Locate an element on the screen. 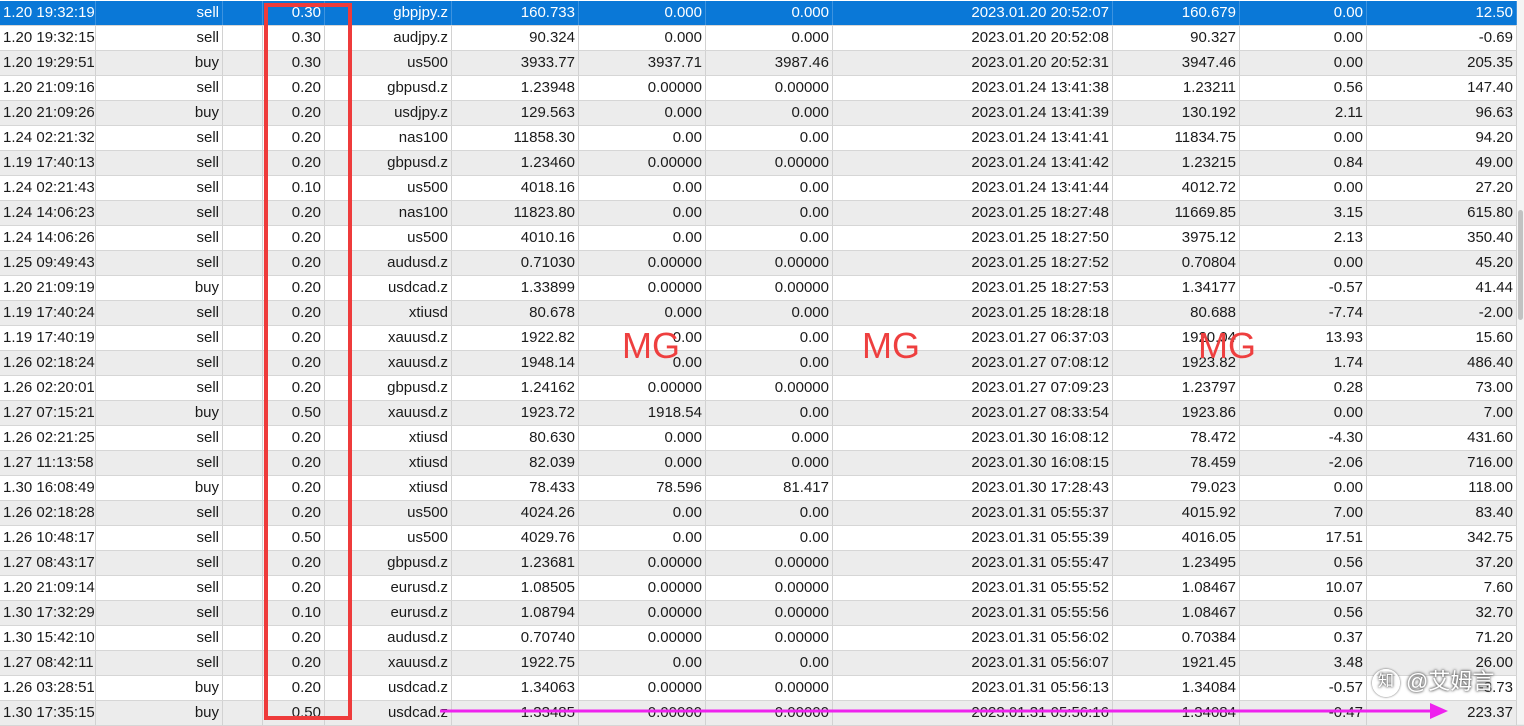 The width and height of the screenshot is (1524, 726). cell-open-time: 1.27 08:43:17 is located at coordinates (48, 563).